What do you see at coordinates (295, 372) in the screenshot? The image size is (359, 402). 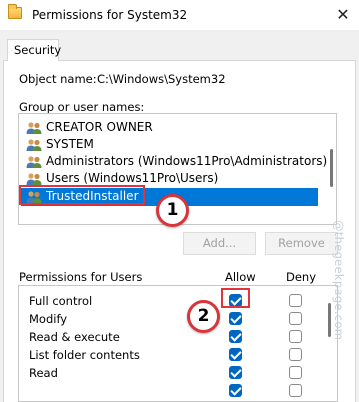 I see `deny-read-checkbox` at bounding box center [295, 372].